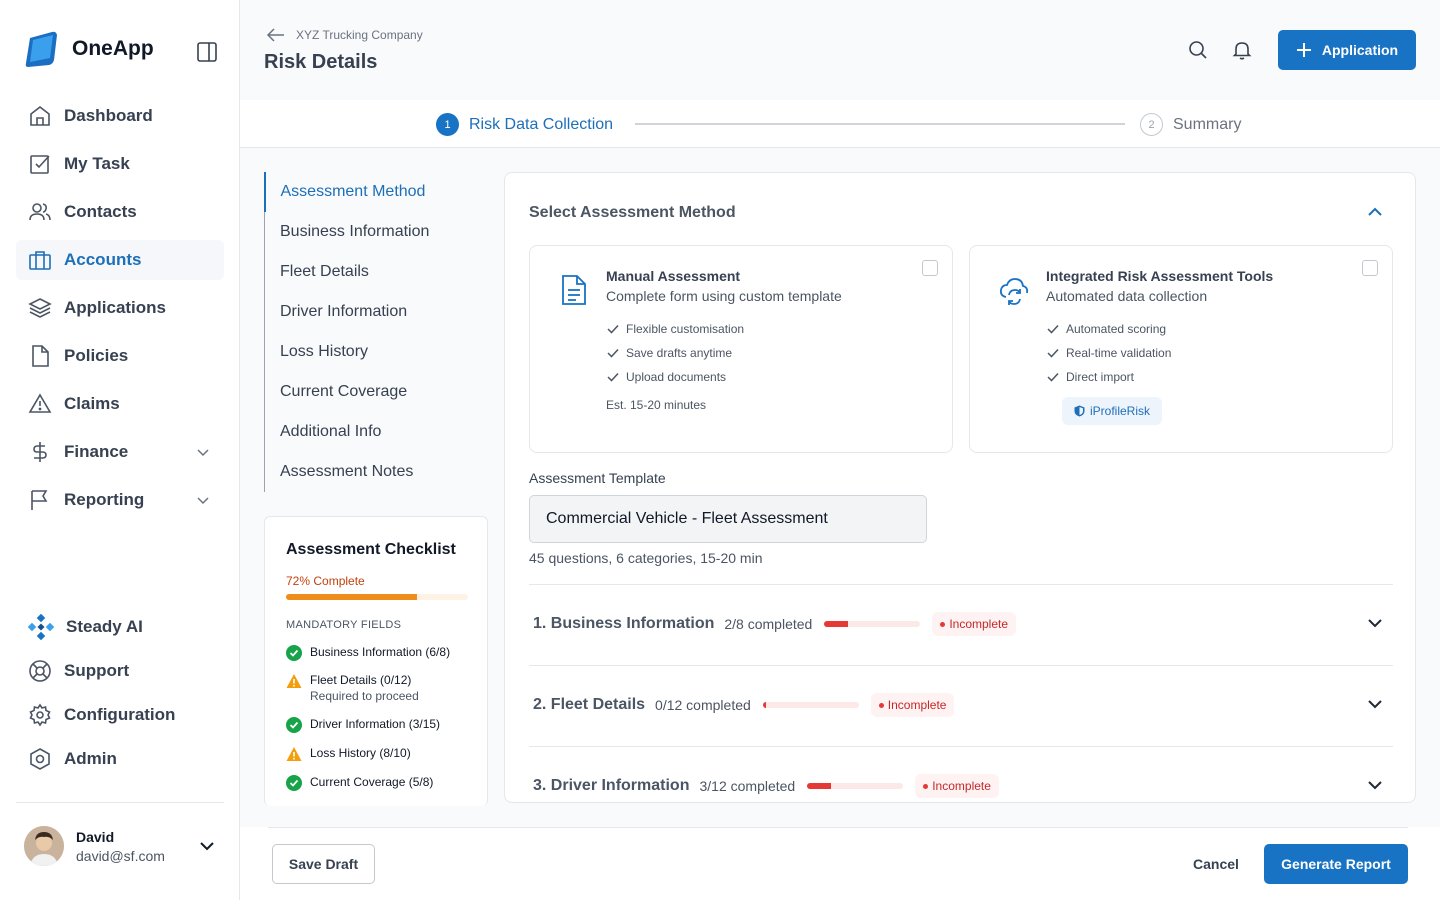 This screenshot has height=900, width=1440. I want to click on assessment-template-select: Commercial Vehicle - Fleet Assessment, so click(728, 519).